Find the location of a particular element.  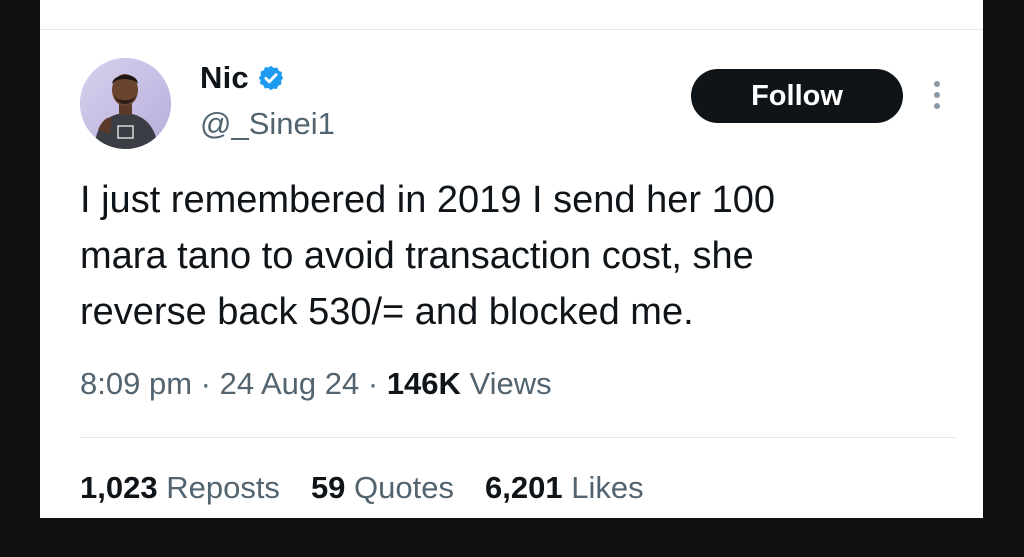

tweet-meta: 8:09 pm · 24 Aug 24 · 146K Views is located at coordinates (316, 384).